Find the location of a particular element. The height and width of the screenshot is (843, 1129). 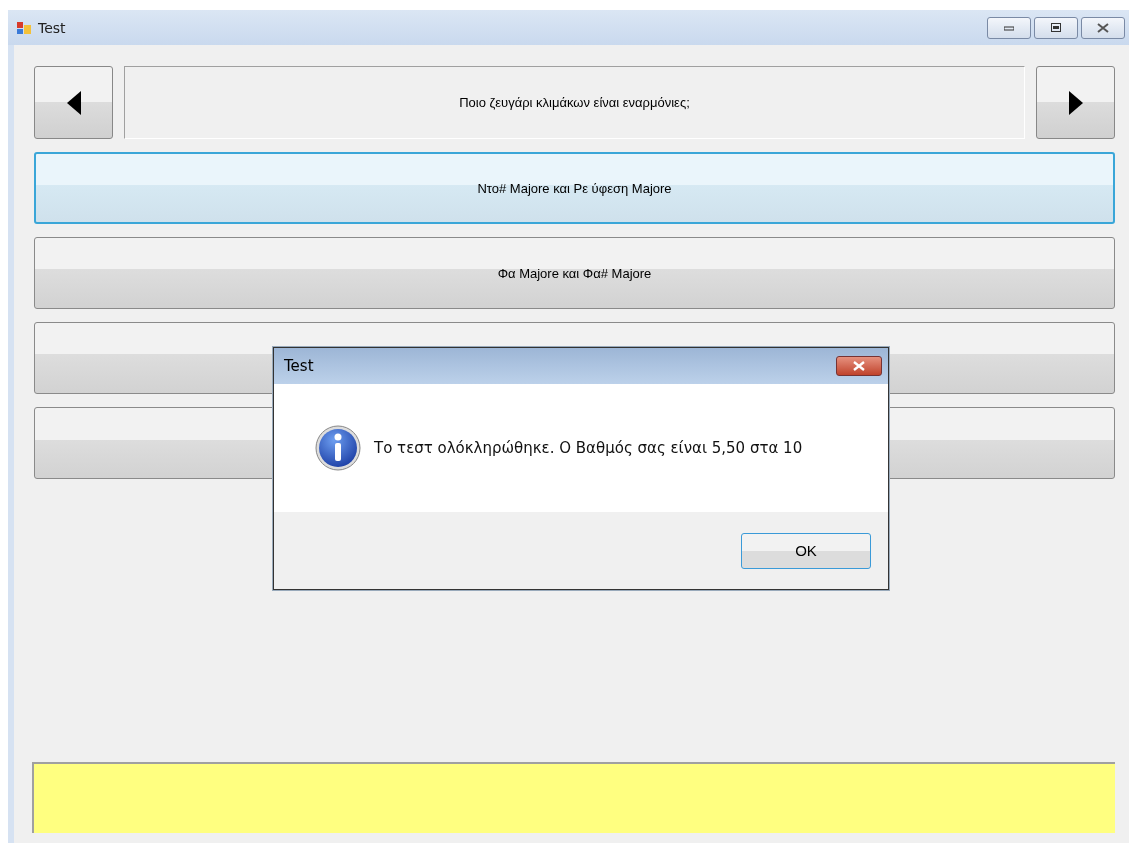

previous-button is located at coordinates (73, 102).